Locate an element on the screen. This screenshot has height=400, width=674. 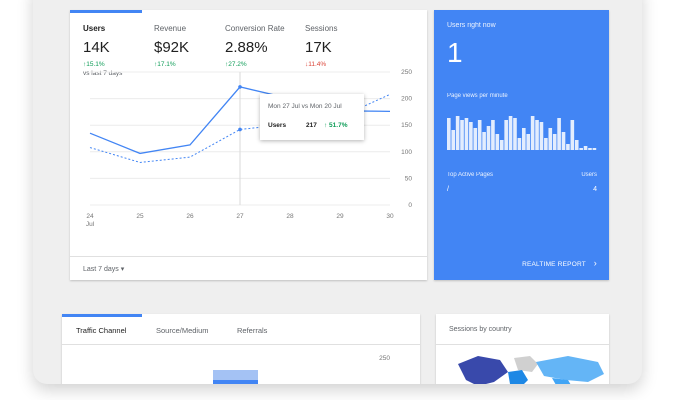
page-users: 4 is located at coordinates (595, 189).